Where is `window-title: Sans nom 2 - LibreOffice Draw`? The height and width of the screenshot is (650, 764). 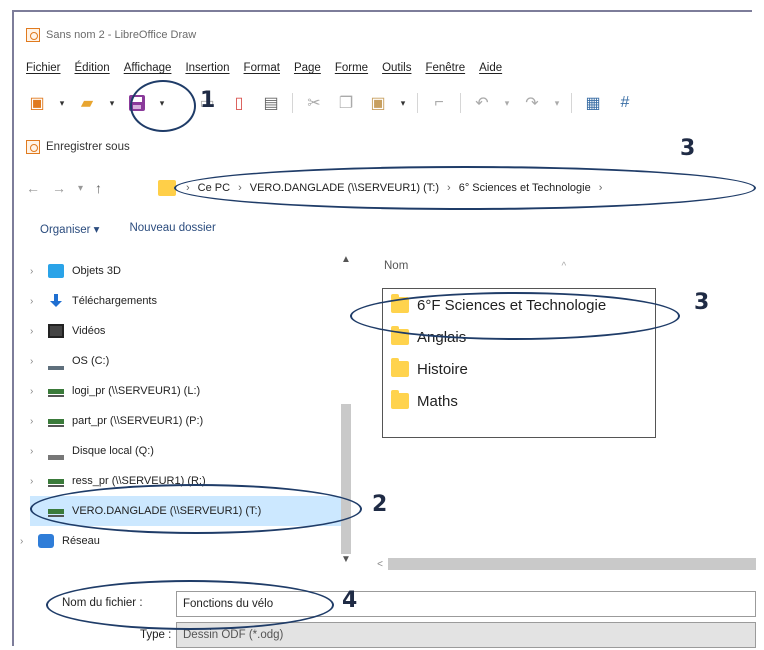 window-title: Sans nom 2 - LibreOffice Draw is located at coordinates (121, 35).